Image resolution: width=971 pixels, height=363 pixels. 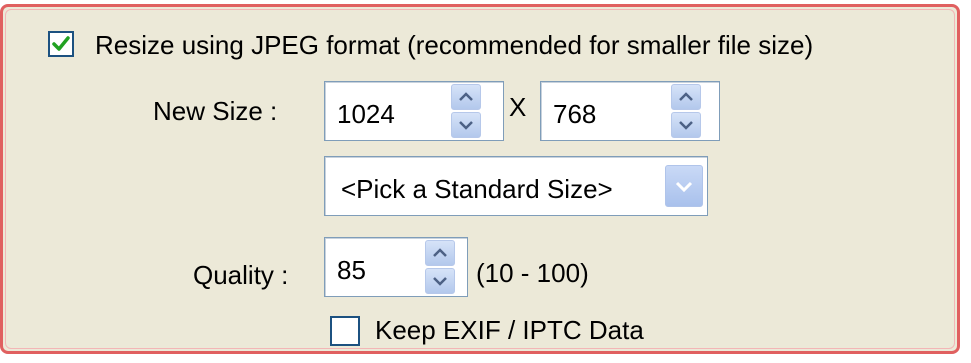 I want to click on quality-spinner, so click(x=440, y=267).